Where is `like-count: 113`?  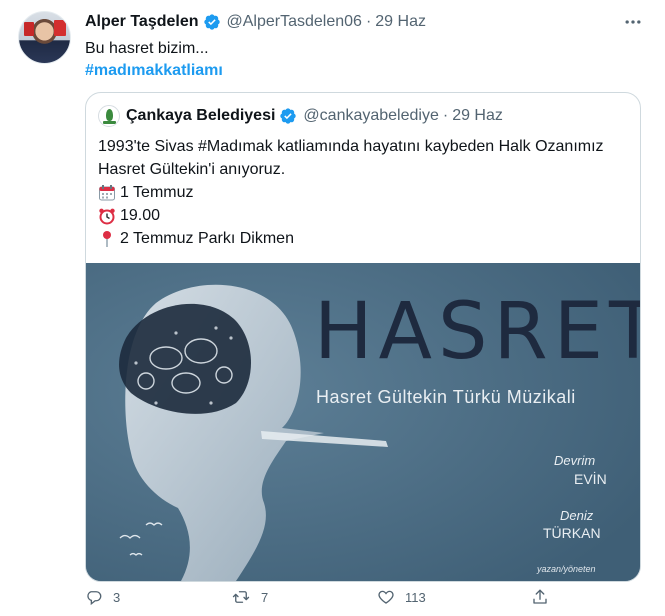 like-count: 113 is located at coordinates (415, 597).